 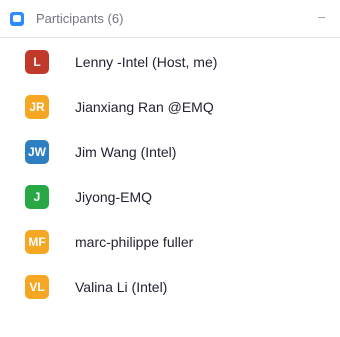 What do you see at coordinates (37, 107) in the screenshot?
I see `avatar: JR` at bounding box center [37, 107].